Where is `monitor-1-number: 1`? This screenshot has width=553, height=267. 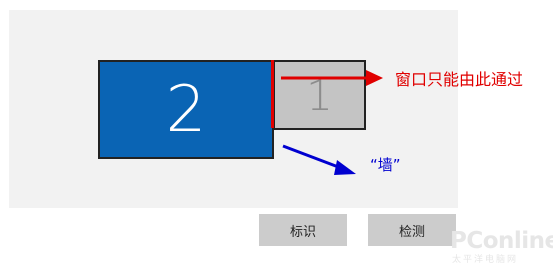 monitor-1-number: 1 is located at coordinates (319, 95).